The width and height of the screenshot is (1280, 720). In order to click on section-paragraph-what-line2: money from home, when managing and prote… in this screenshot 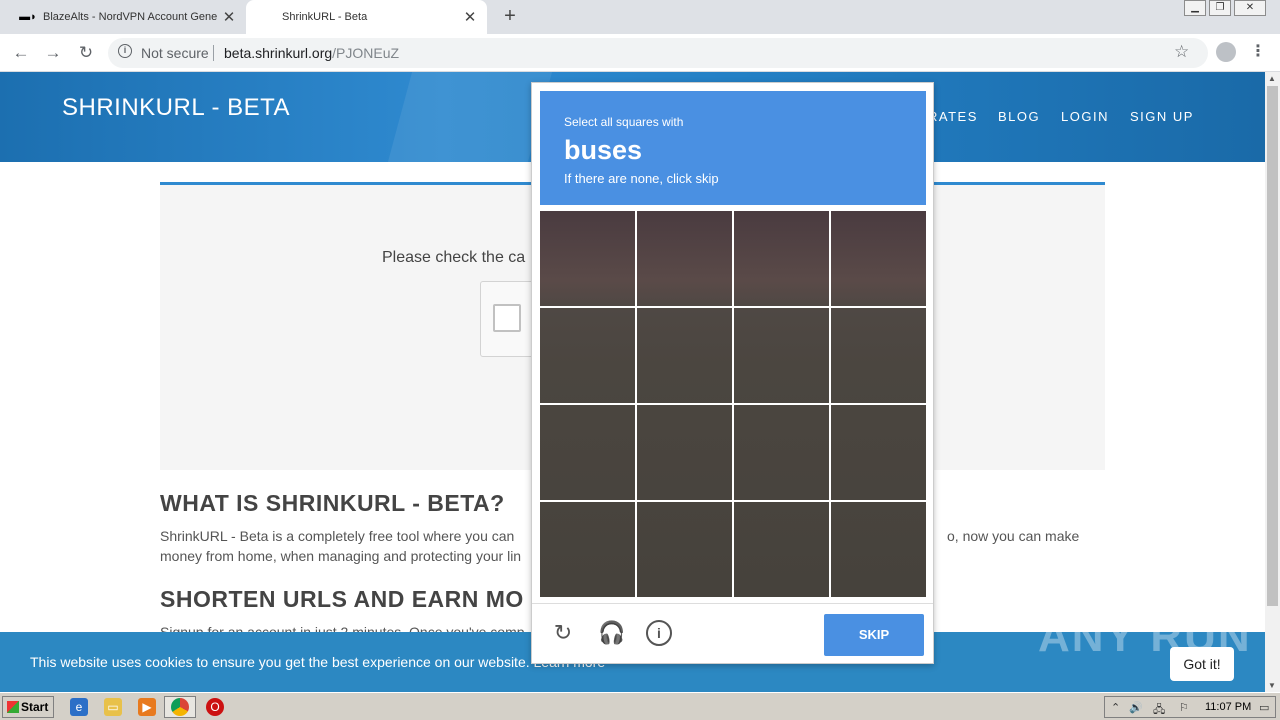, I will do `click(341, 556)`.